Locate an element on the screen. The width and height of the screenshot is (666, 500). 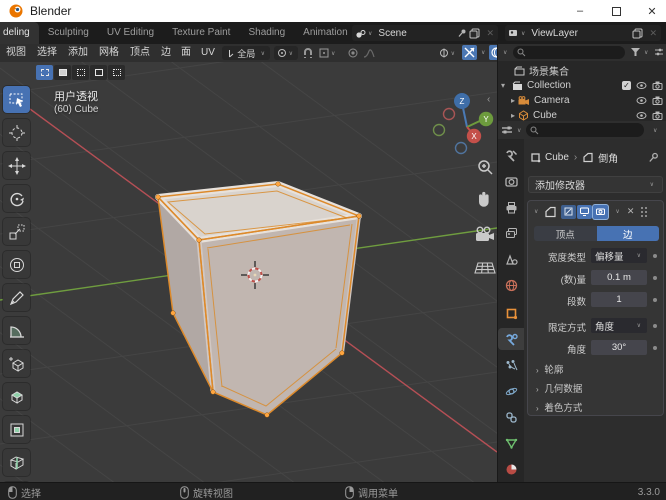
outliner-row-camera: ▸ Camera is located at coordinates (582, 100).